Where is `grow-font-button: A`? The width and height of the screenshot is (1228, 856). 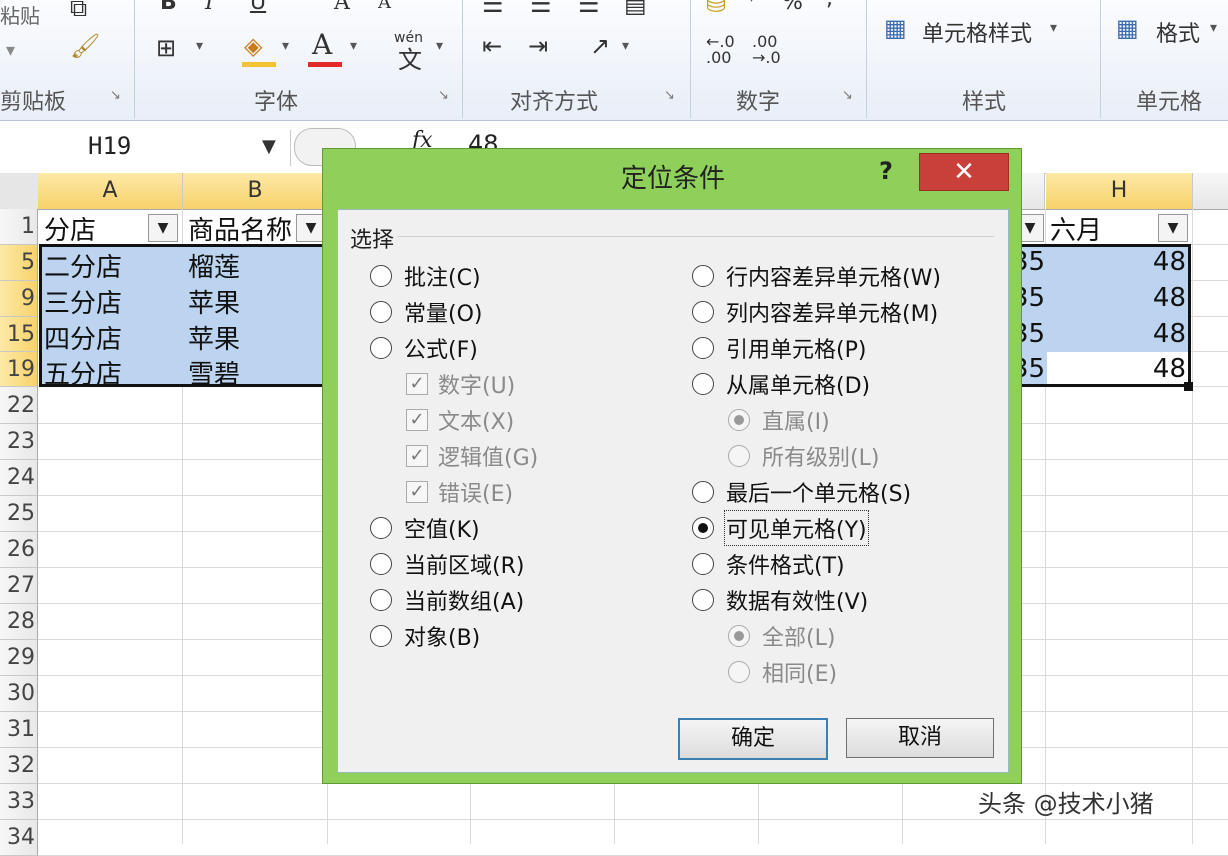
grow-font-button: A is located at coordinates (342, 7).